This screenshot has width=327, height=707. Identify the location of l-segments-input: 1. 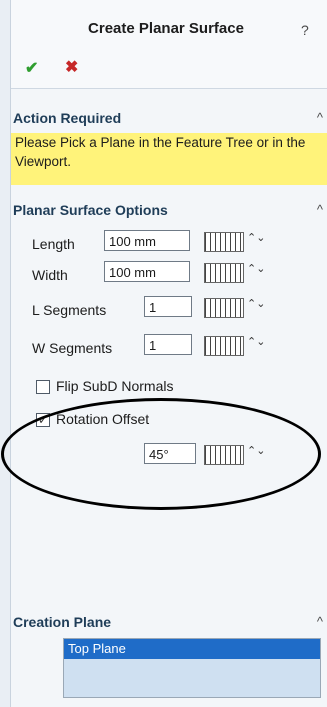
(168, 306).